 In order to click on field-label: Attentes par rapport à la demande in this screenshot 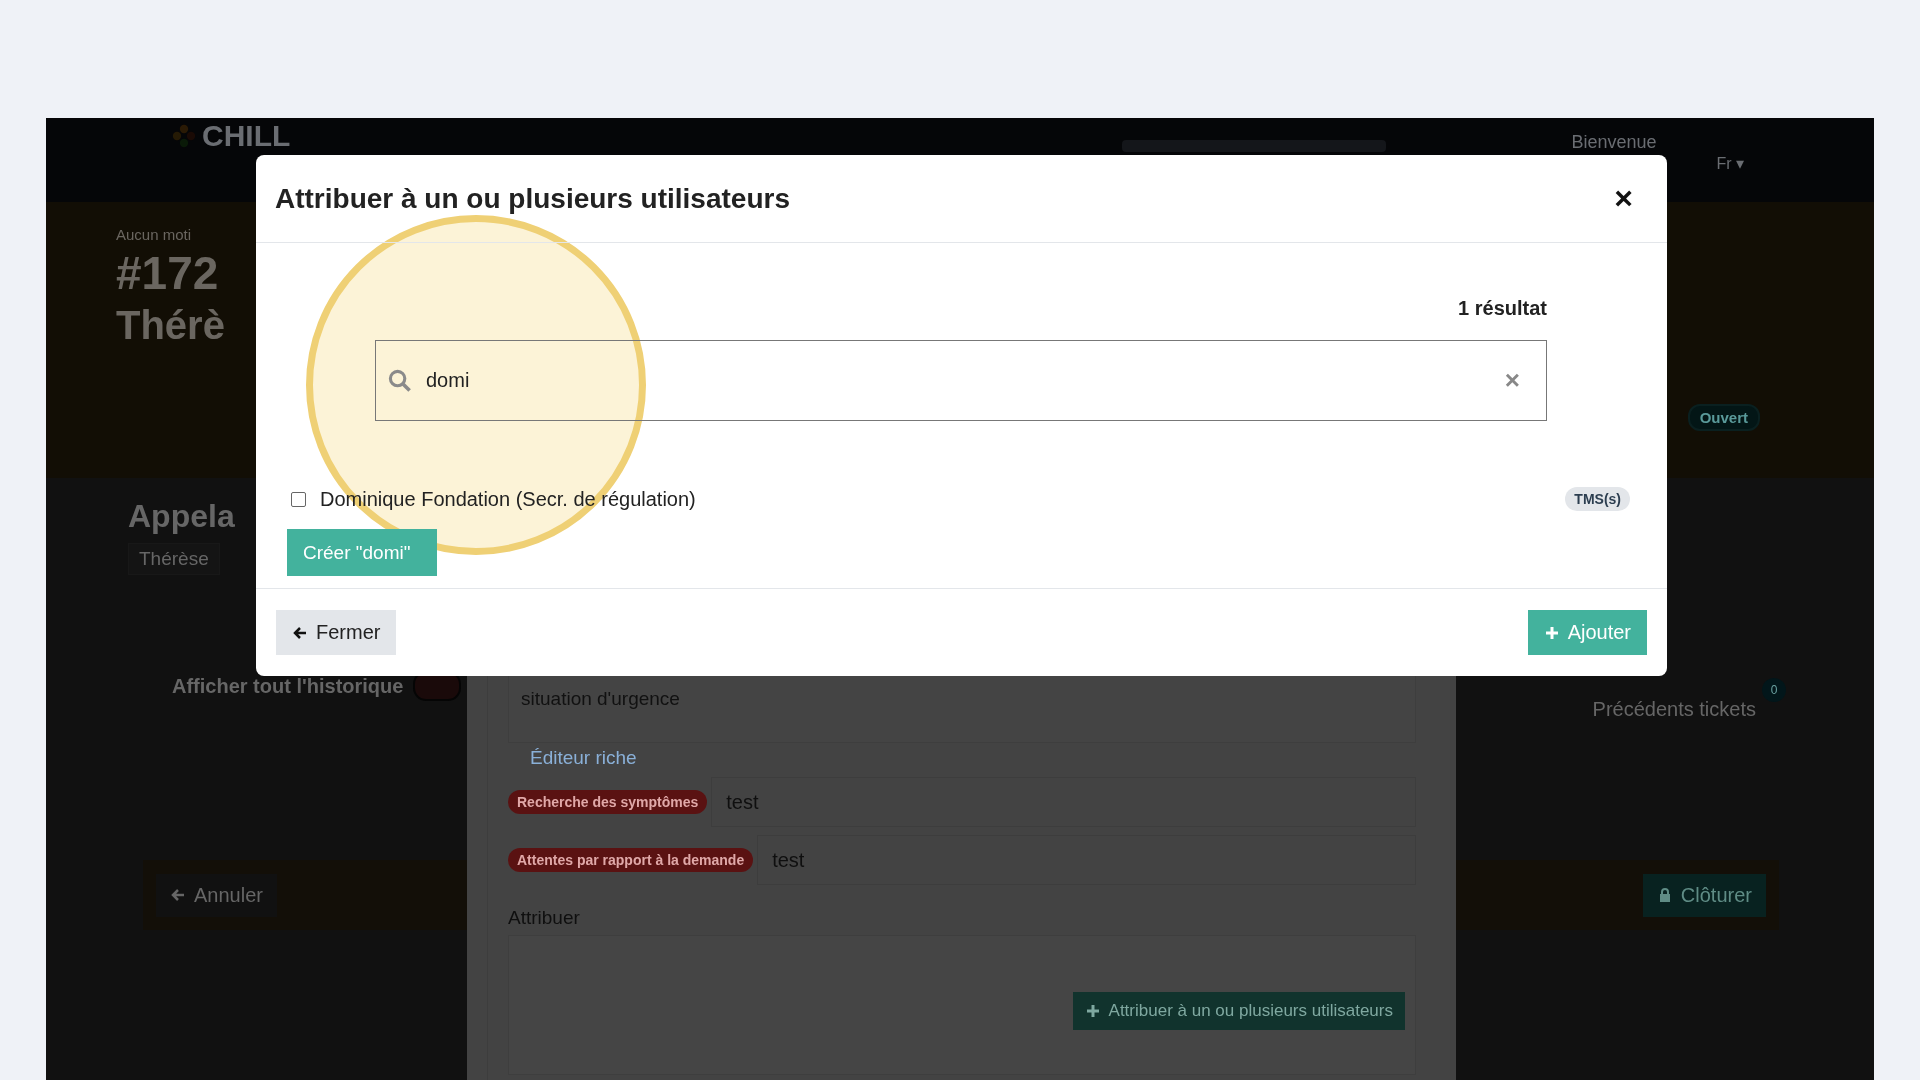, I will do `click(631, 860)`.